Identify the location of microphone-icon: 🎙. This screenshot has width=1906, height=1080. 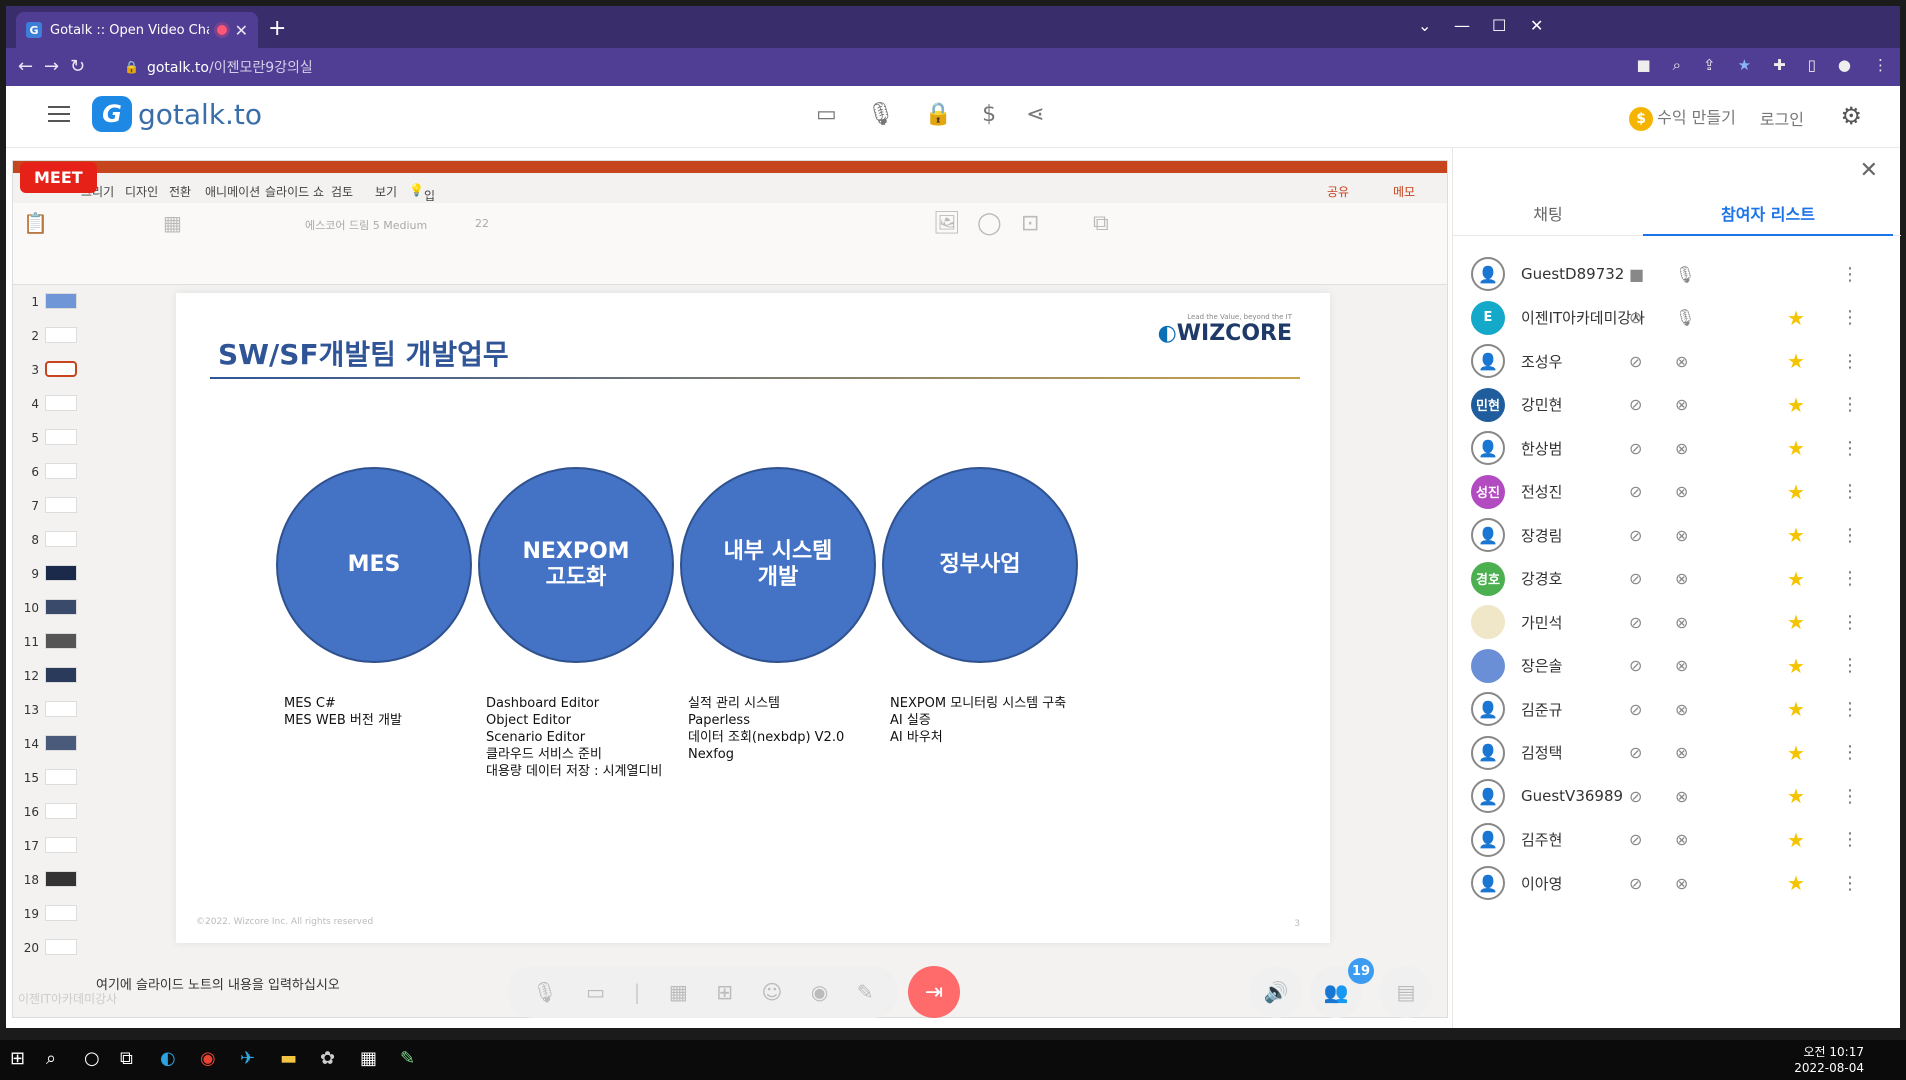
(881, 114).